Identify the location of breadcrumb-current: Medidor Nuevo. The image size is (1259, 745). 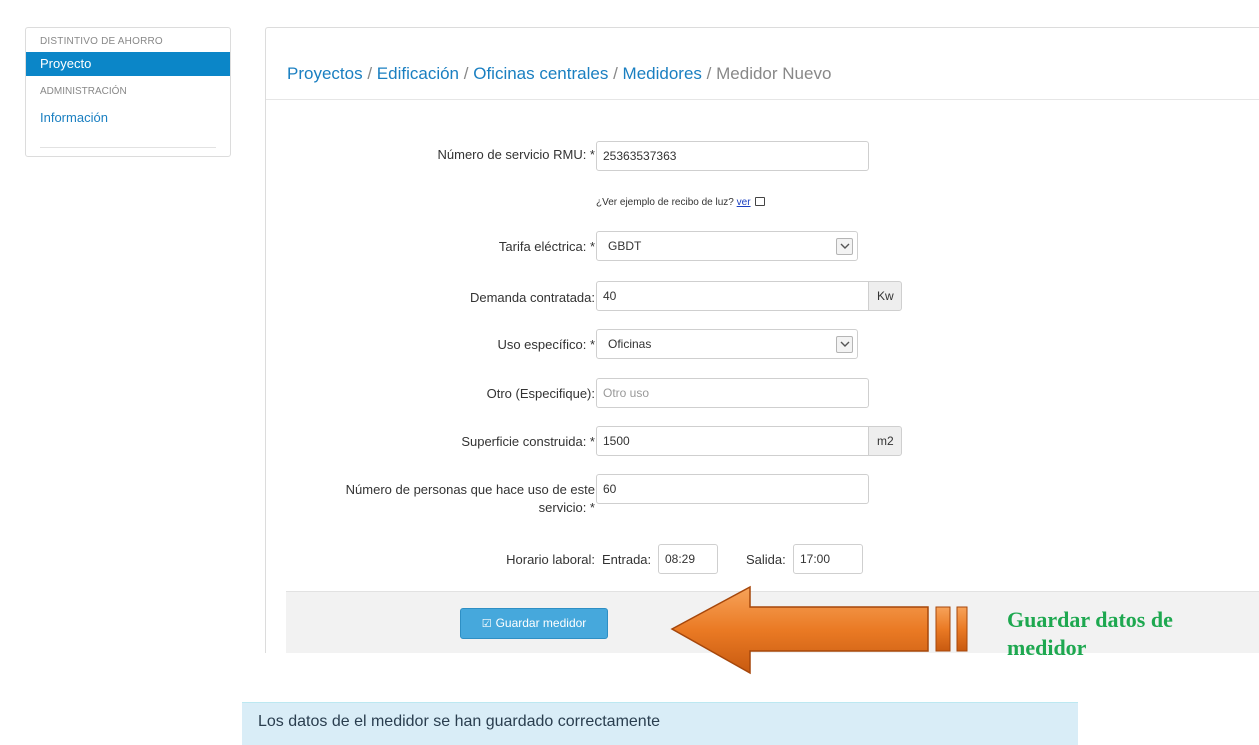
(774, 73).